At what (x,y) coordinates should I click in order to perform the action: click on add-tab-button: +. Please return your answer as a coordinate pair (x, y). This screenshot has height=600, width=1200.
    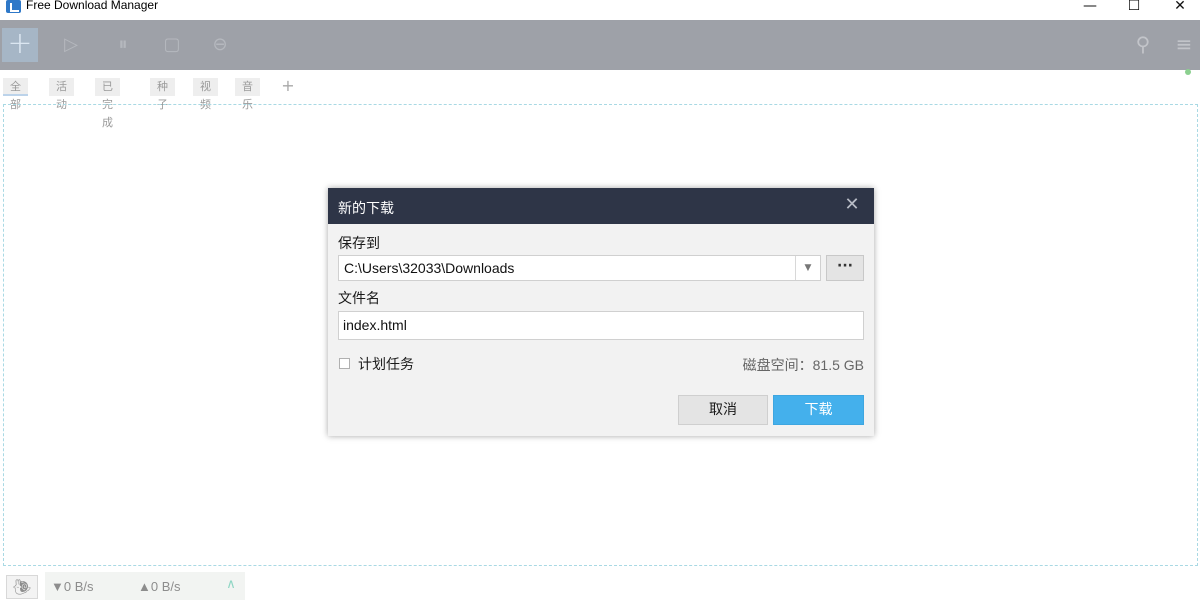
    Looking at the image, I should click on (288, 86).